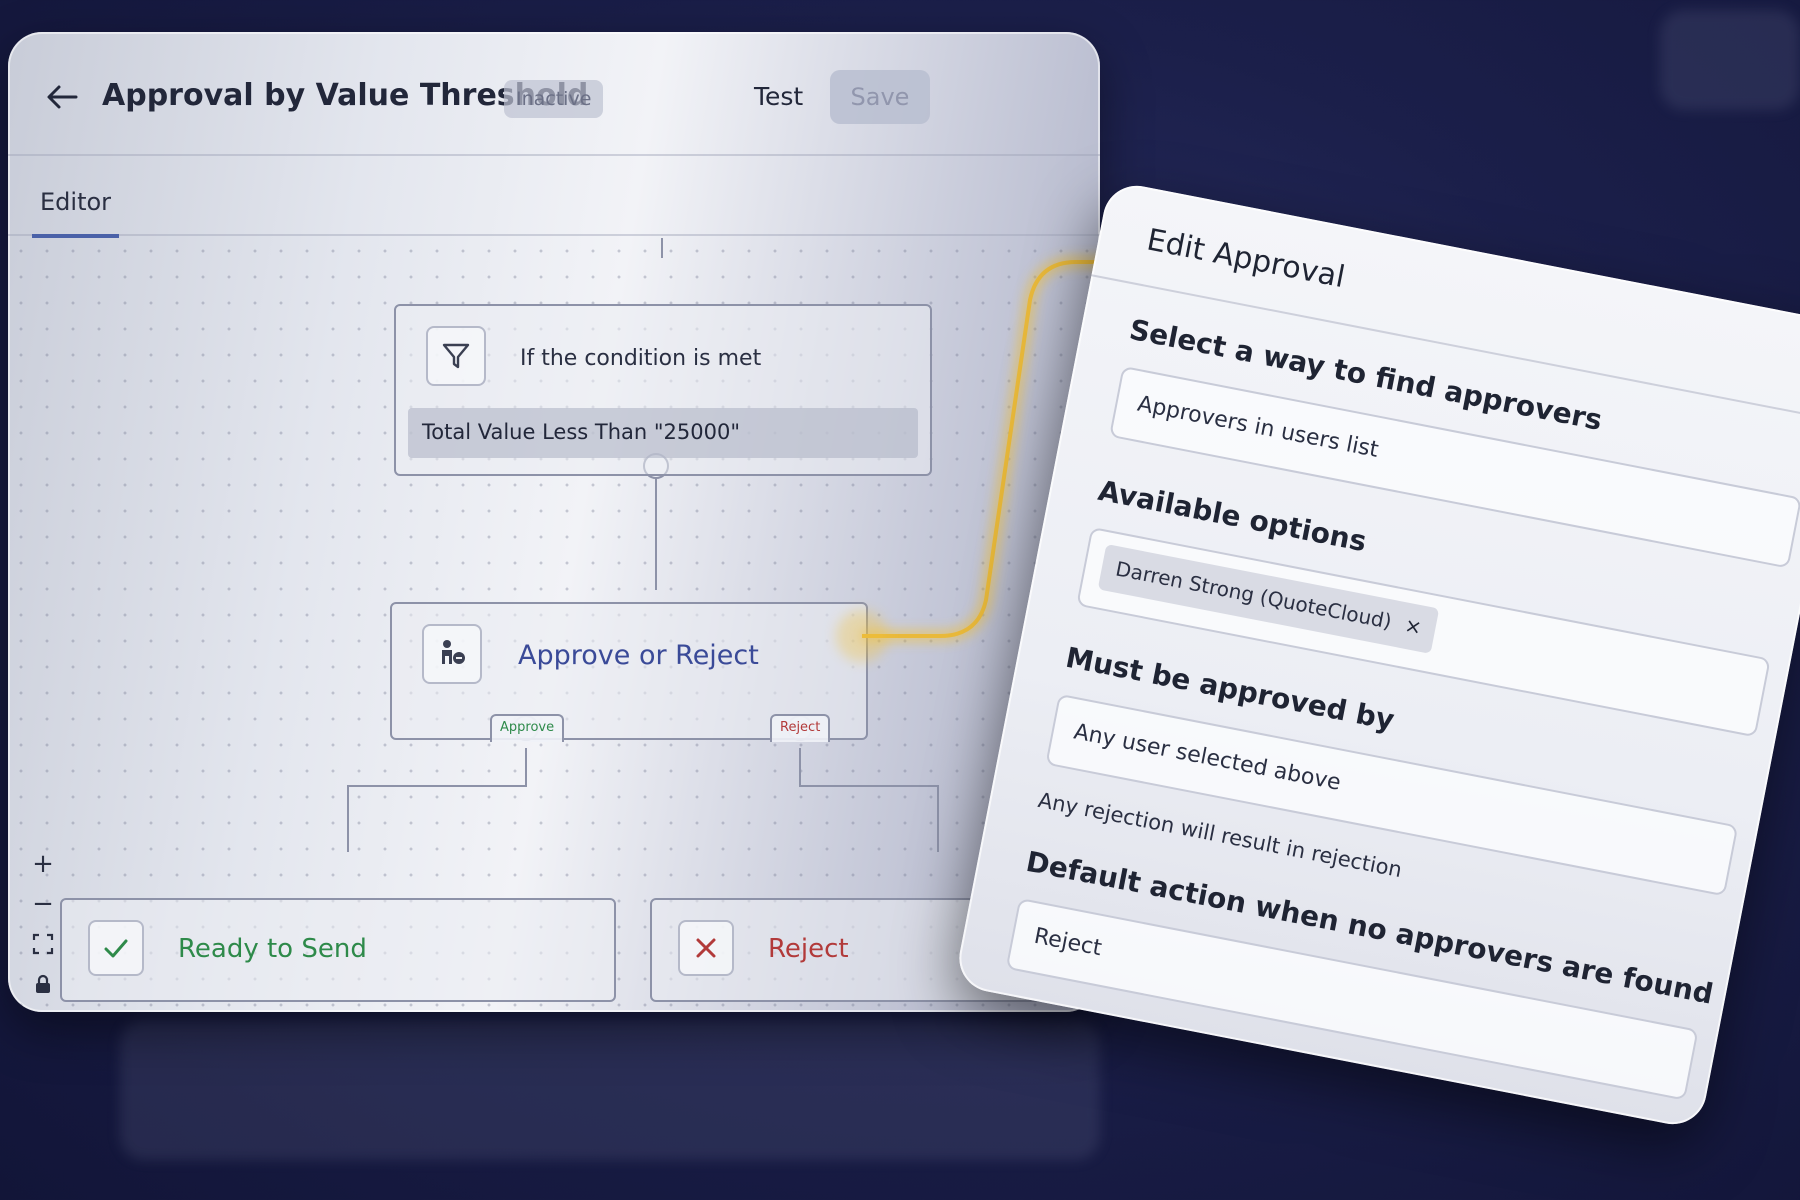 Image resolution: width=1800 pixels, height=1200 pixels. I want to click on approval-icon-box, so click(452, 654).